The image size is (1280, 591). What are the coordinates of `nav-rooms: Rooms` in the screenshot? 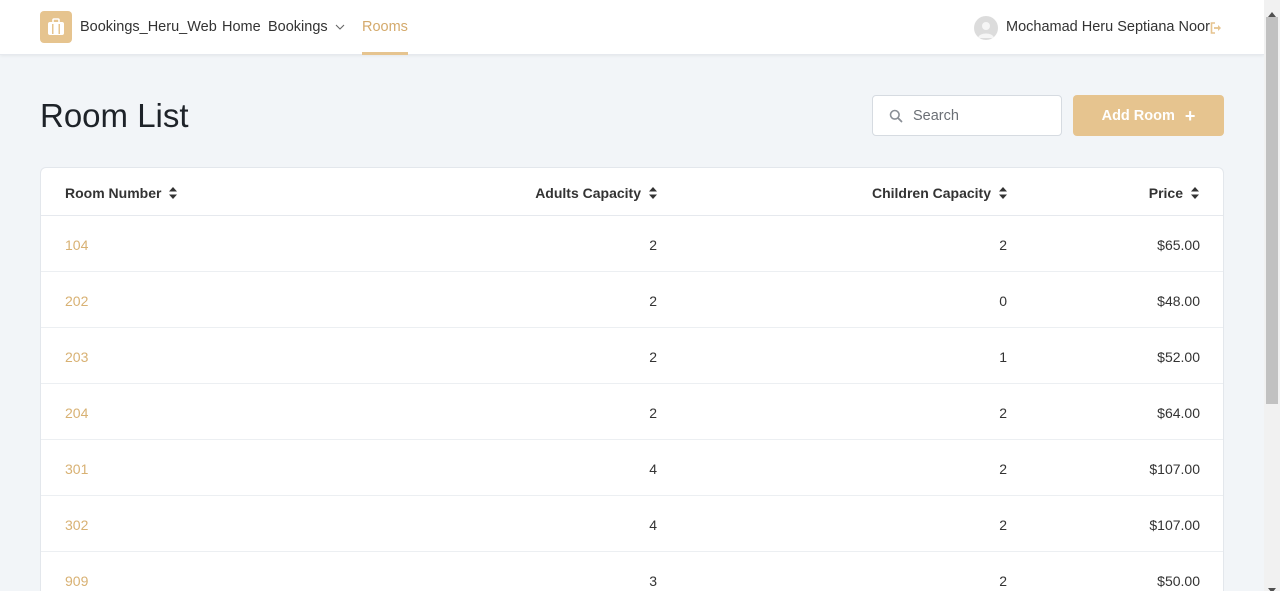 It's located at (385, 27).